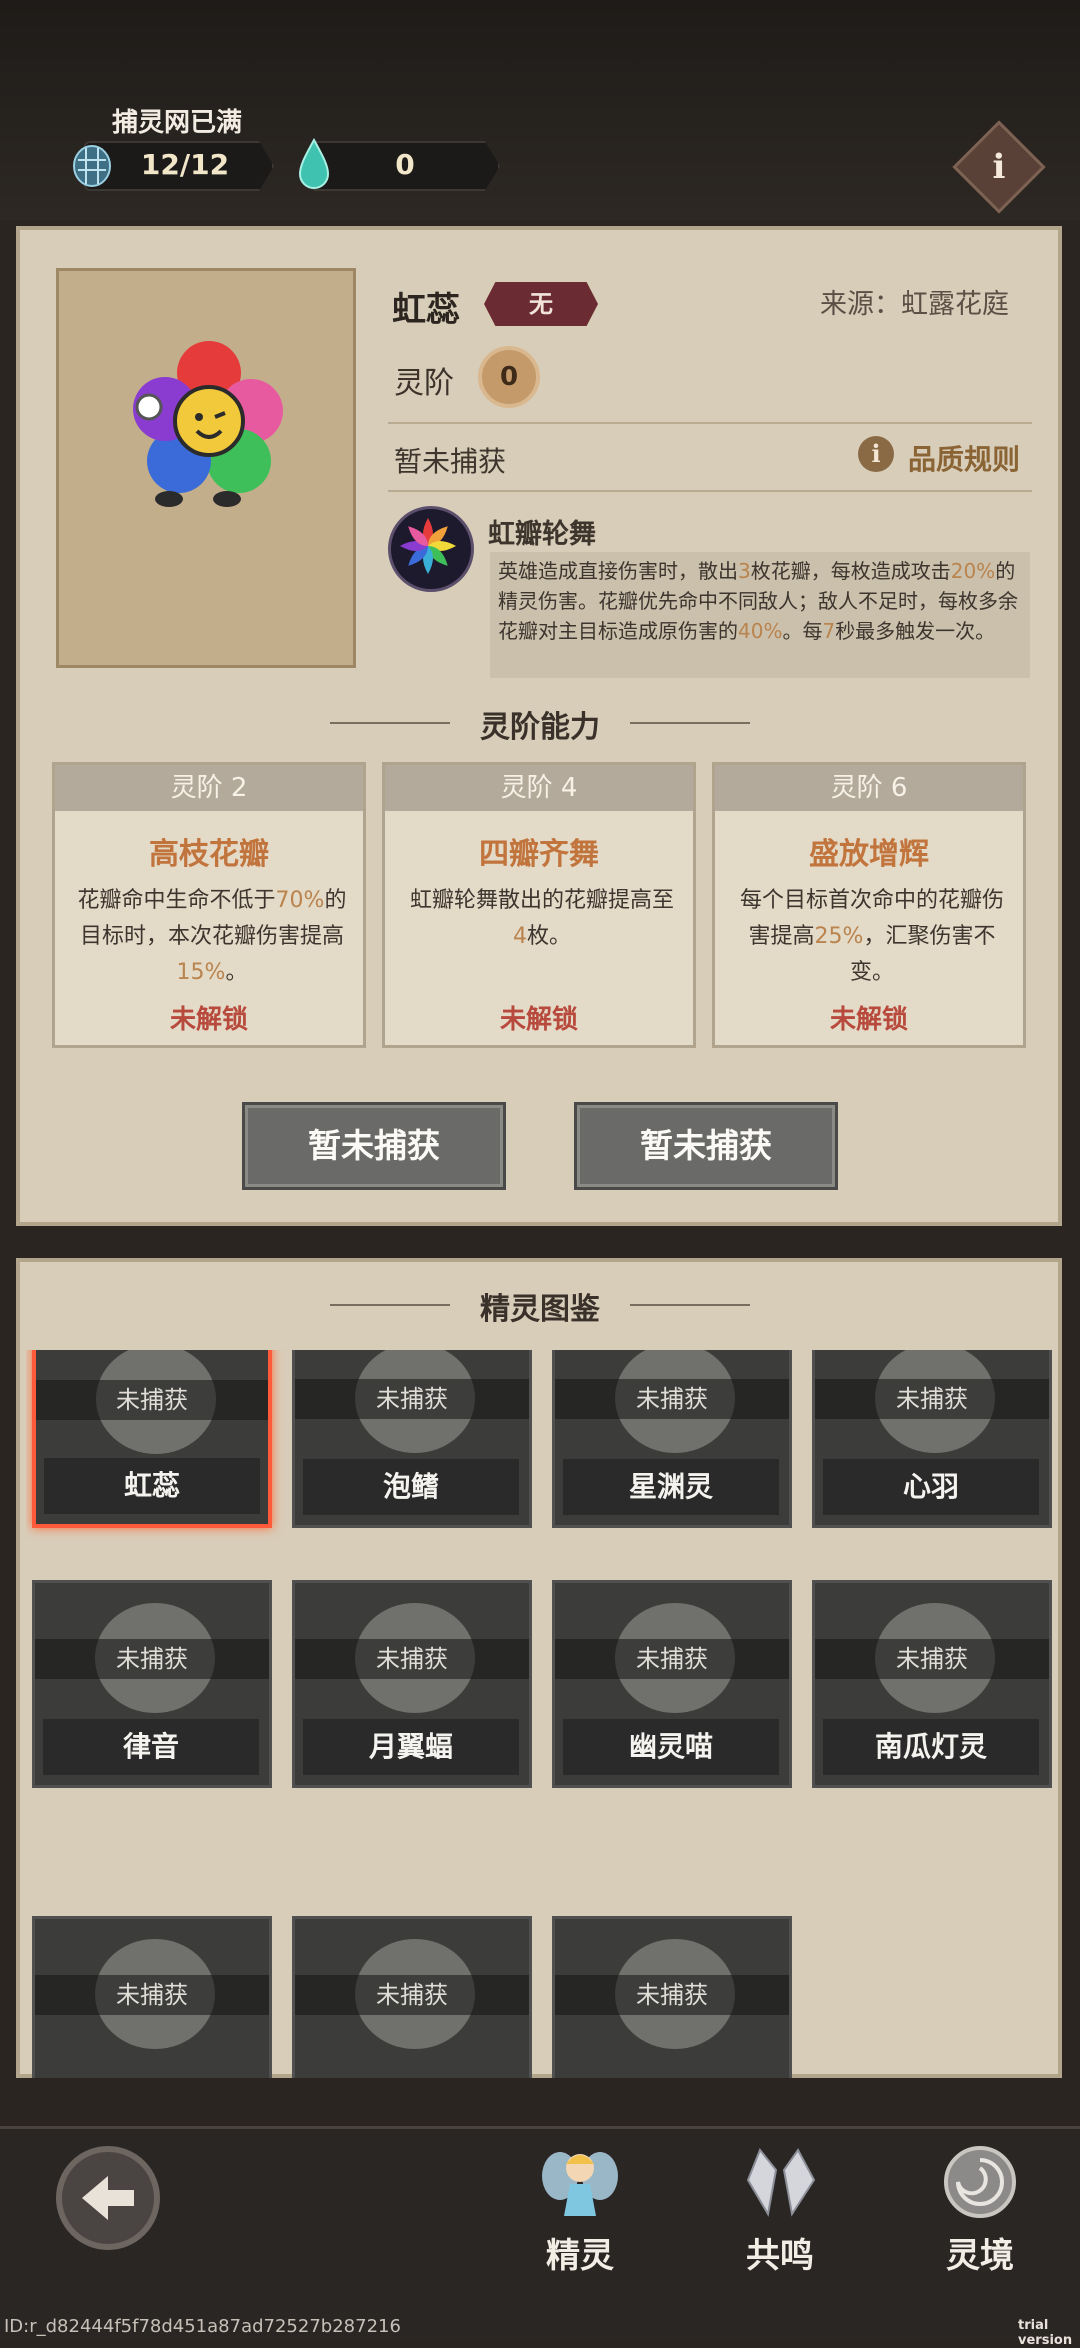 This screenshot has height=2348, width=1080. What do you see at coordinates (541, 304) in the screenshot?
I see `quality-badge: 无` at bounding box center [541, 304].